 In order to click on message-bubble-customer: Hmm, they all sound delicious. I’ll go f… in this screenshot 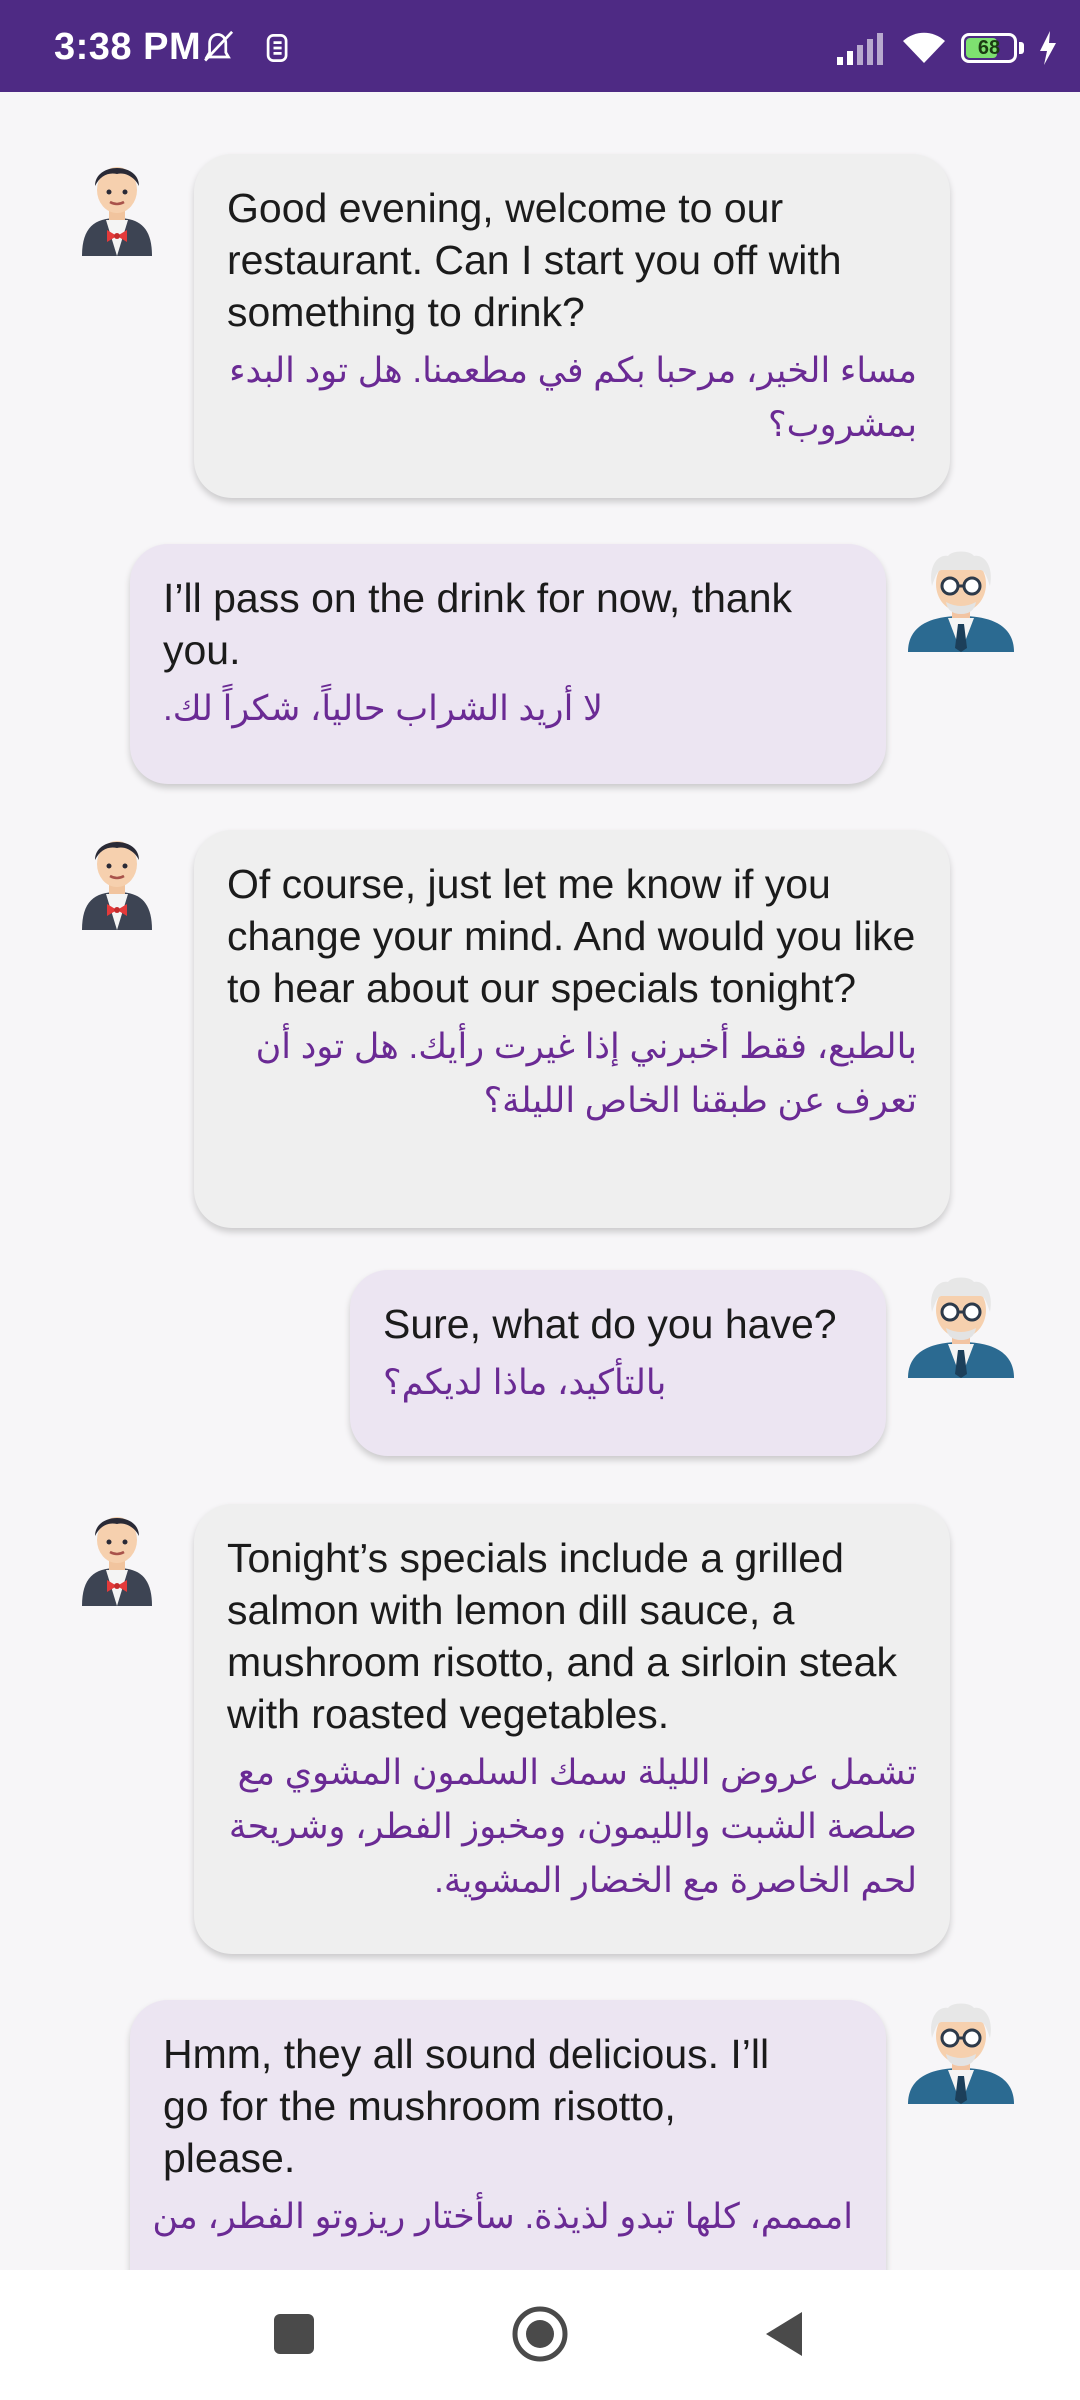, I will do `click(508, 2135)`.